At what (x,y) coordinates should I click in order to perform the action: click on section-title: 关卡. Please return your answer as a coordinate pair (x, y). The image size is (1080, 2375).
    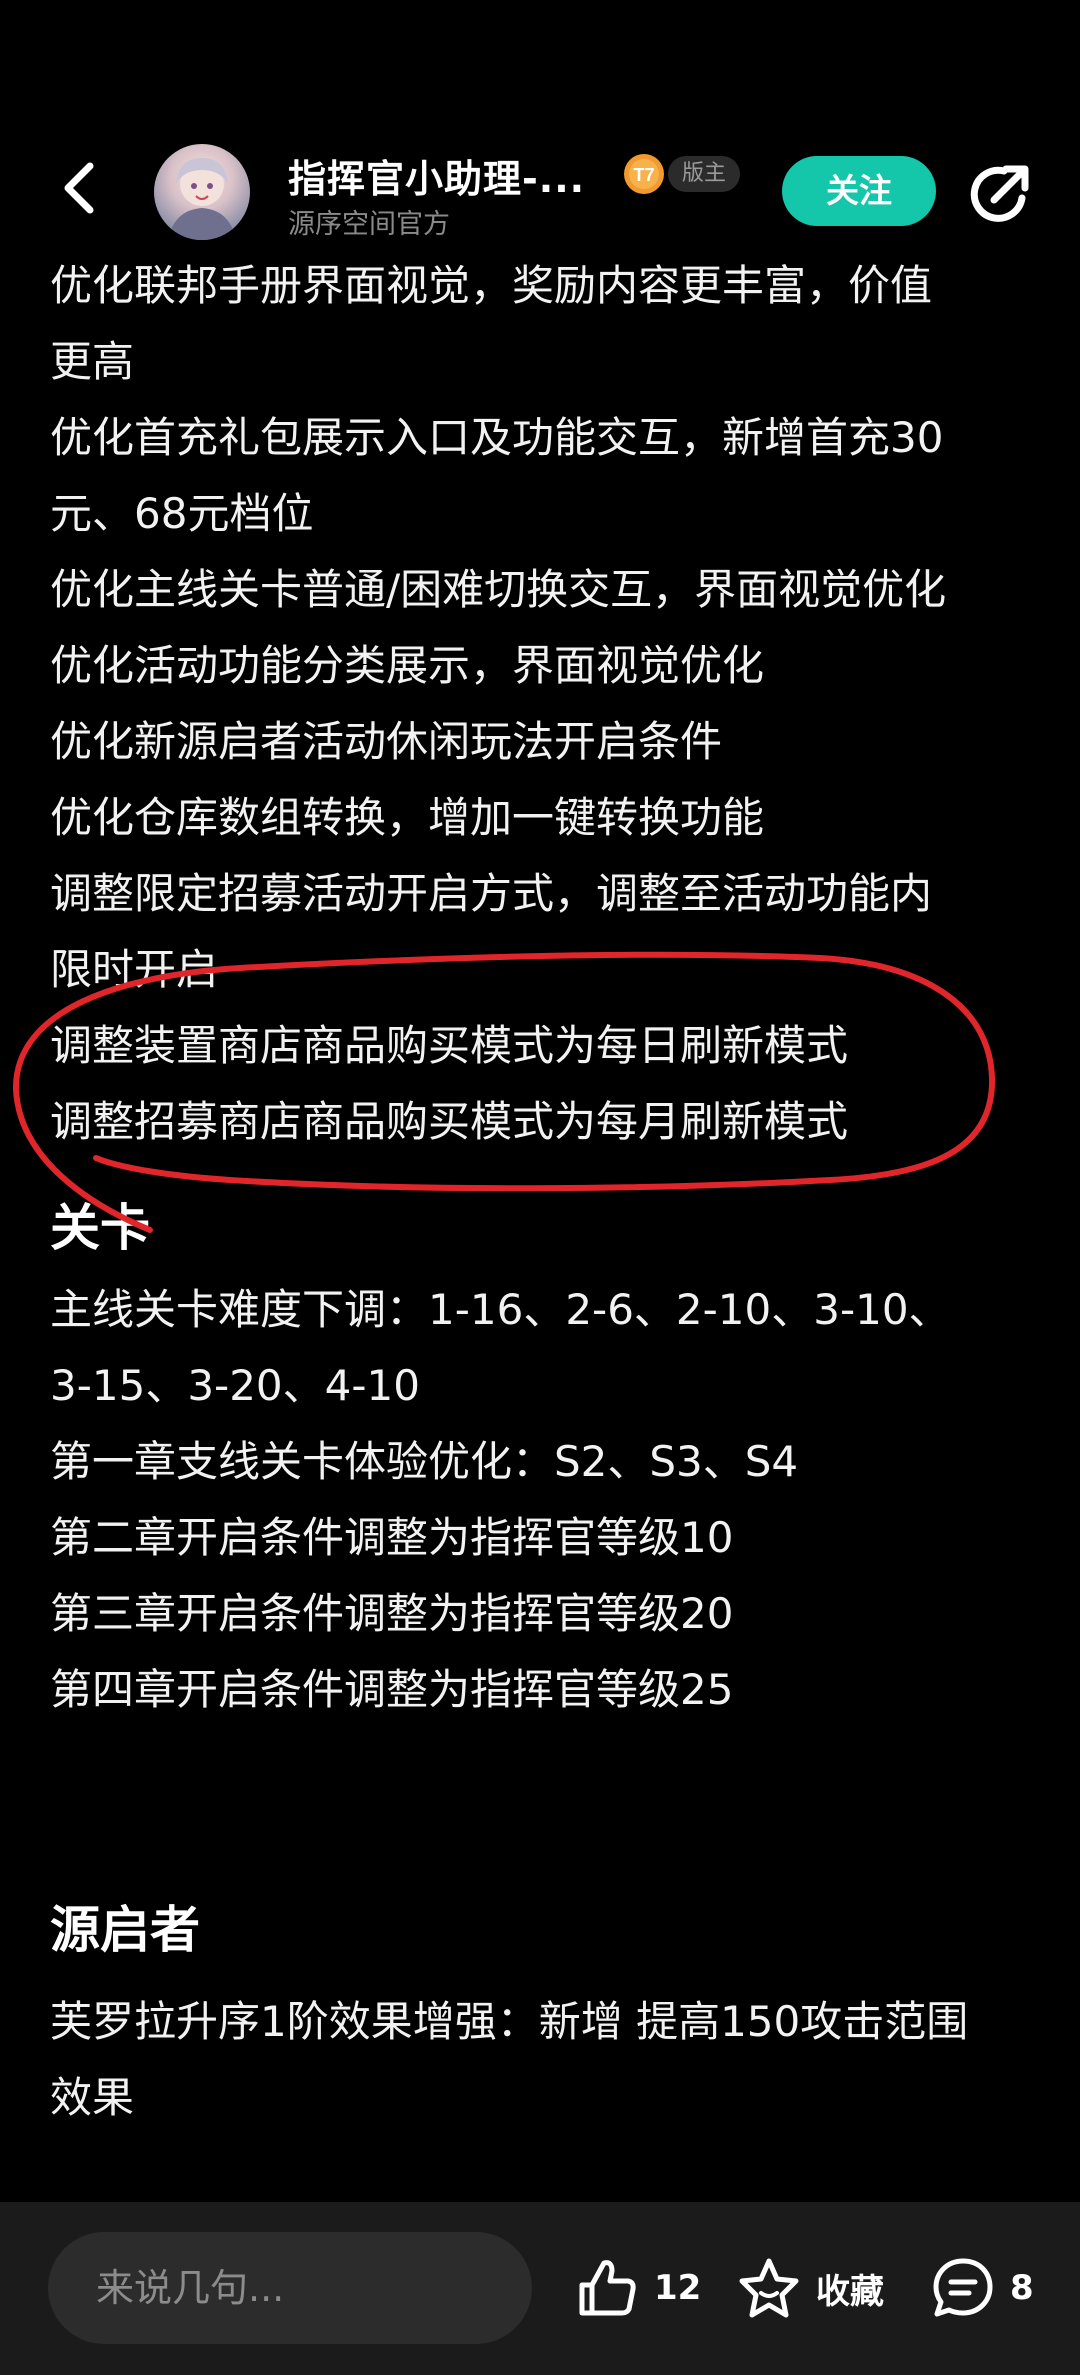
    Looking at the image, I should click on (100, 1228).